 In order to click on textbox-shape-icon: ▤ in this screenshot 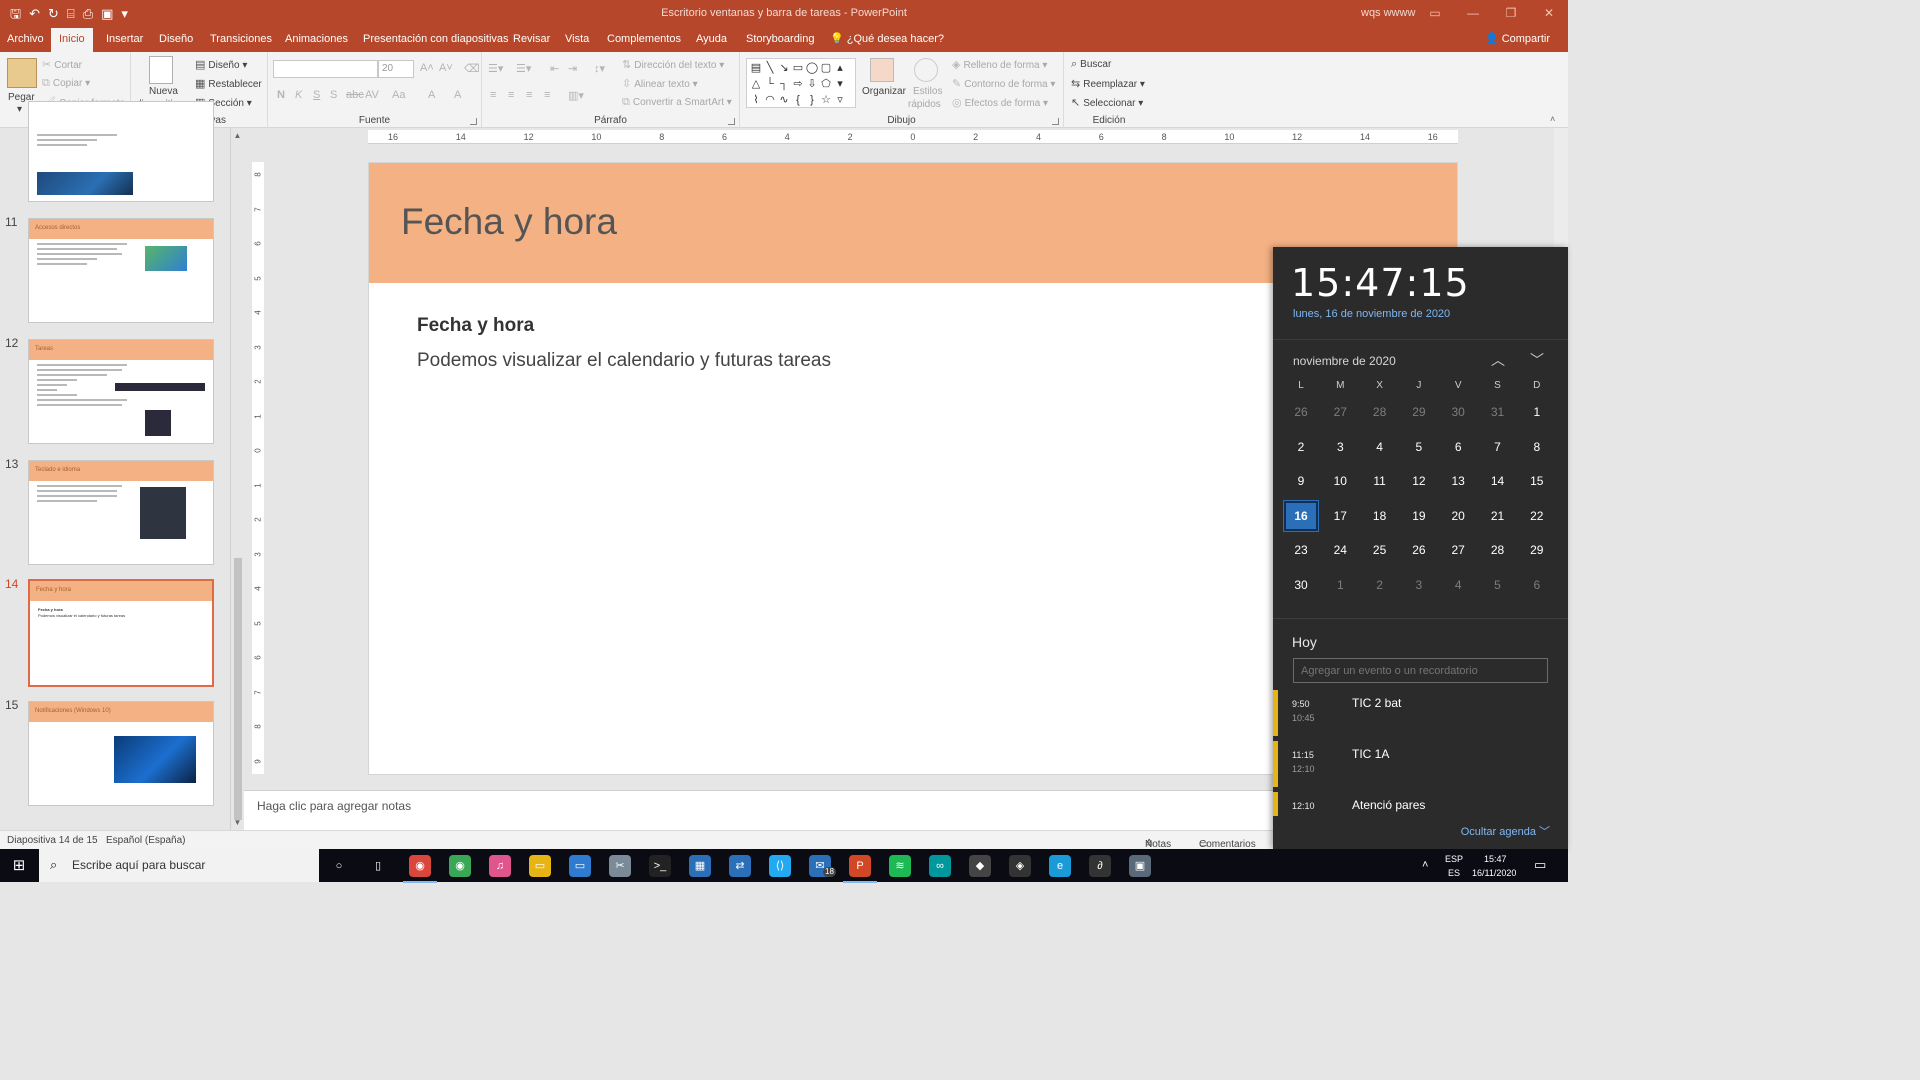, I will do `click(756, 68)`.